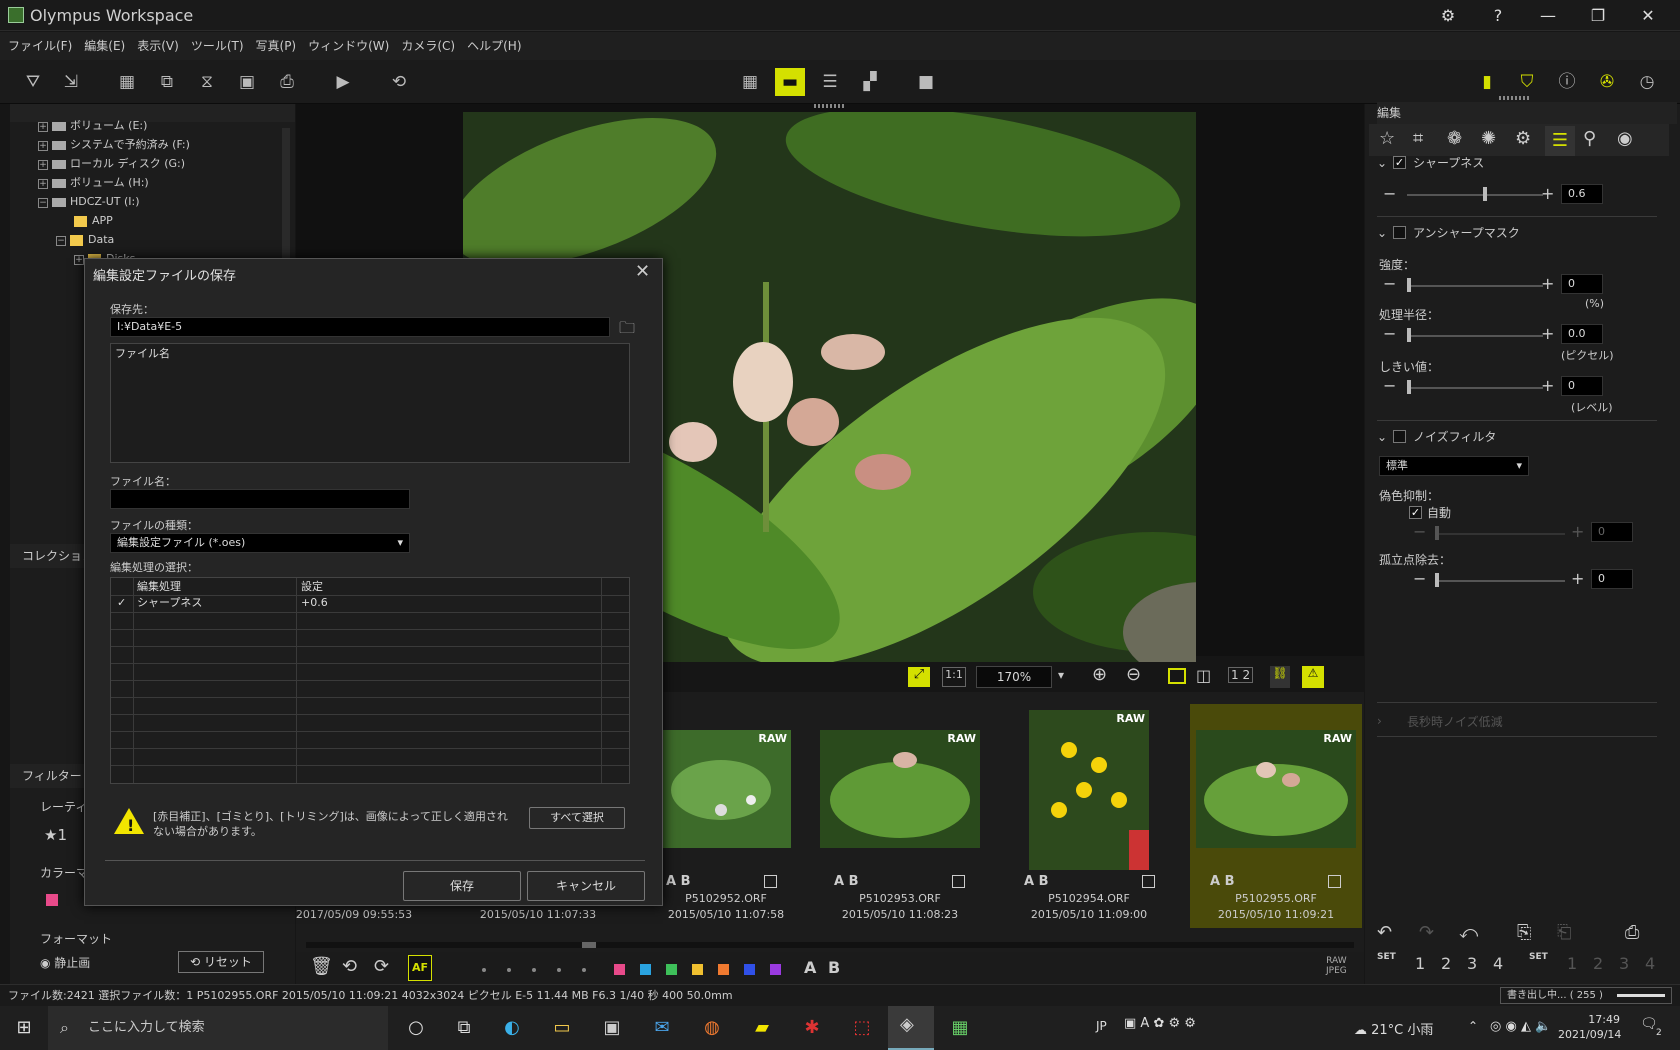  Describe the element at coordinates (723, 969) in the screenshot. I see `color-label-orange` at that location.